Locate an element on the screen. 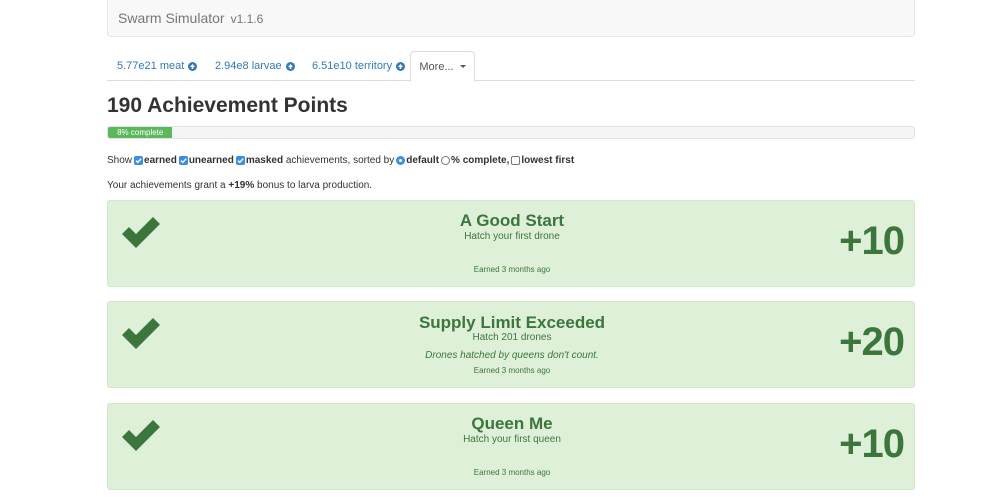 The width and height of the screenshot is (1000, 501). navbar: Swarm Simulator v1.1.6 is located at coordinates (511, 18).